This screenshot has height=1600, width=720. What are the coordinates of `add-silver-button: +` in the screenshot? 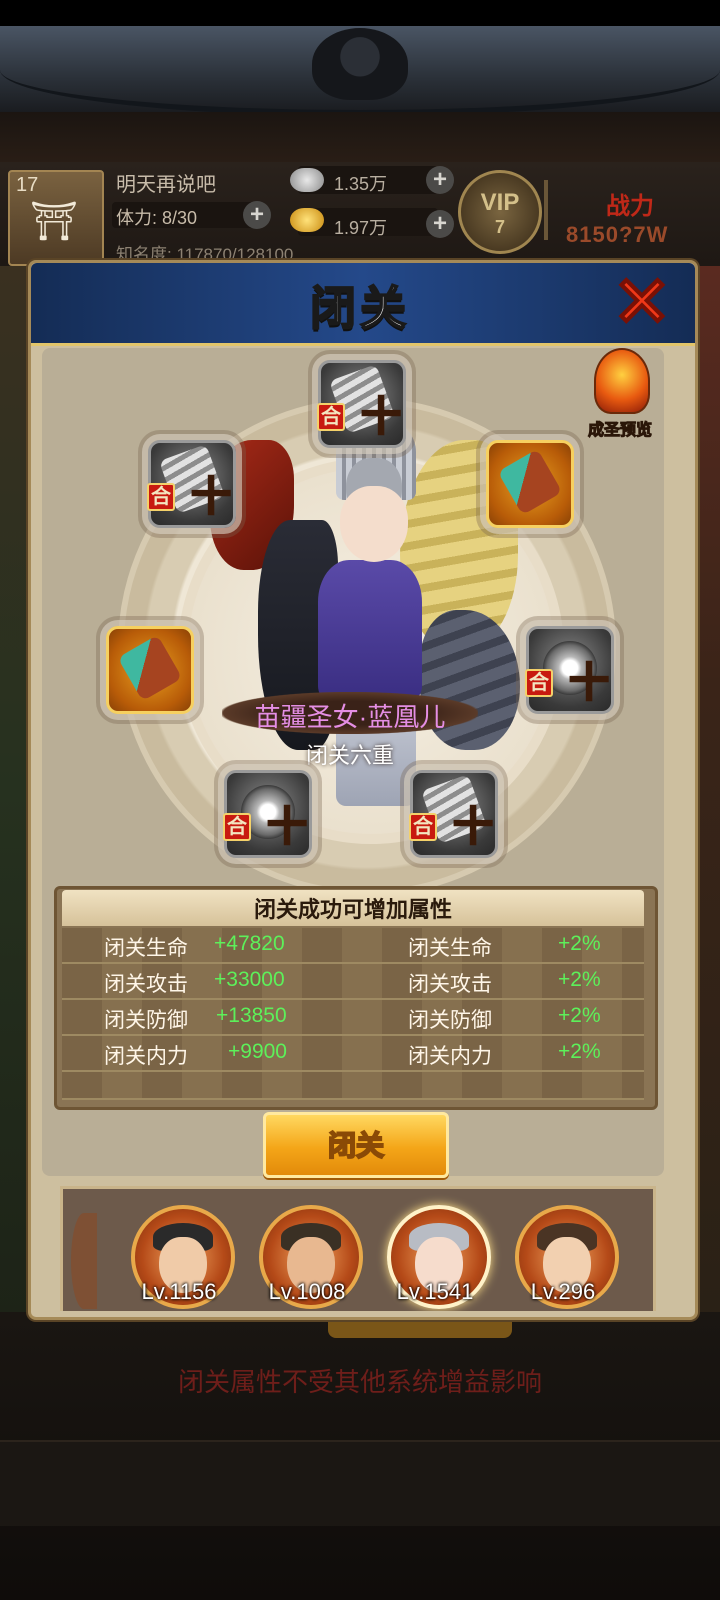 It's located at (440, 180).